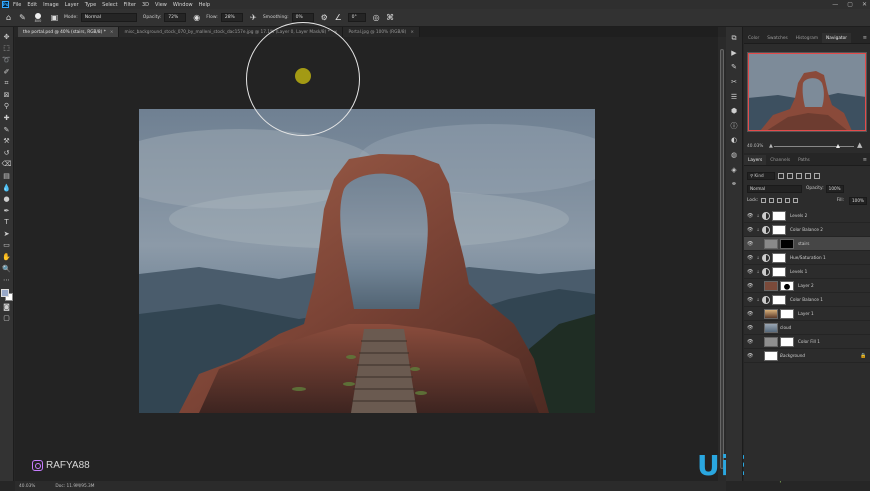 Image resolution: width=870 pixels, height=491 pixels. What do you see at coordinates (837, 38) in the screenshot?
I see `tab-navigator: Navigator` at bounding box center [837, 38].